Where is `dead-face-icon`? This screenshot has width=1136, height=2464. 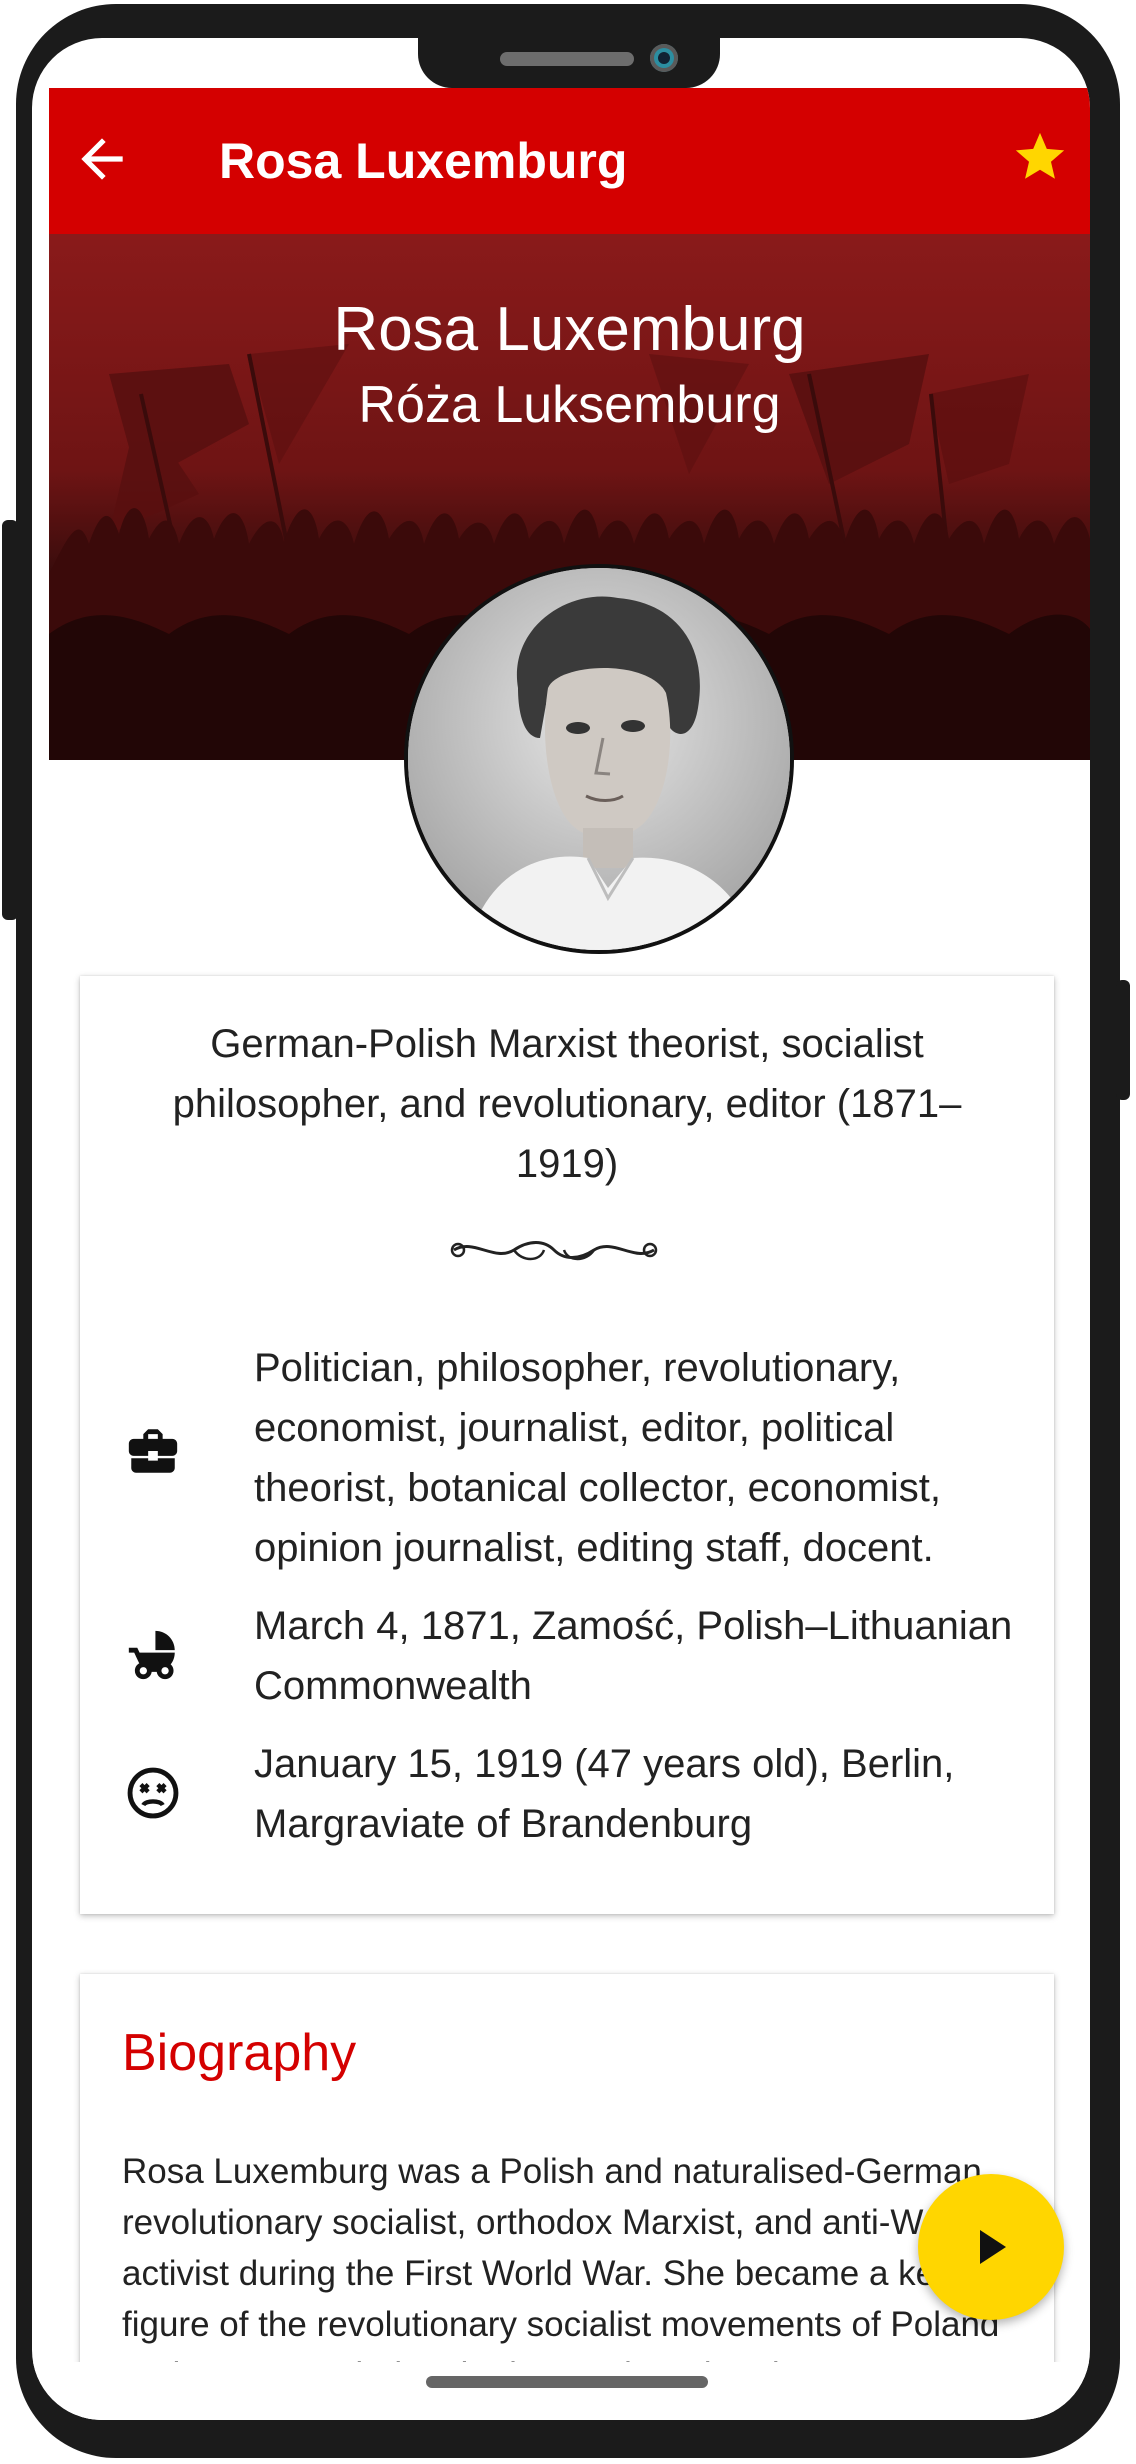
dead-face-icon is located at coordinates (153, 1793).